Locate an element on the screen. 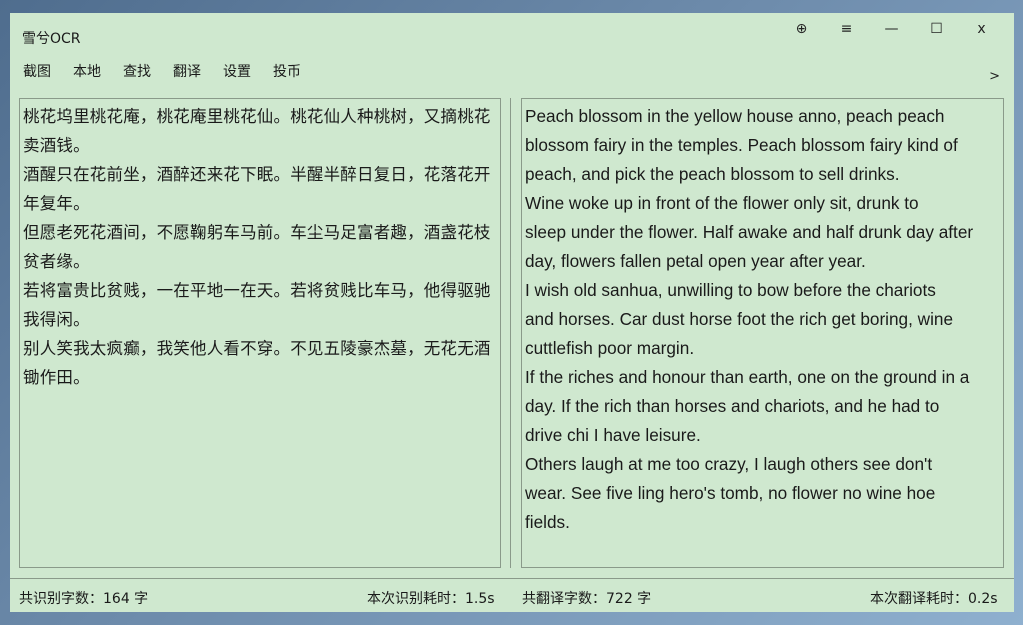  translation-time: 本次翻译耗时：0.2s is located at coordinates (934, 599).